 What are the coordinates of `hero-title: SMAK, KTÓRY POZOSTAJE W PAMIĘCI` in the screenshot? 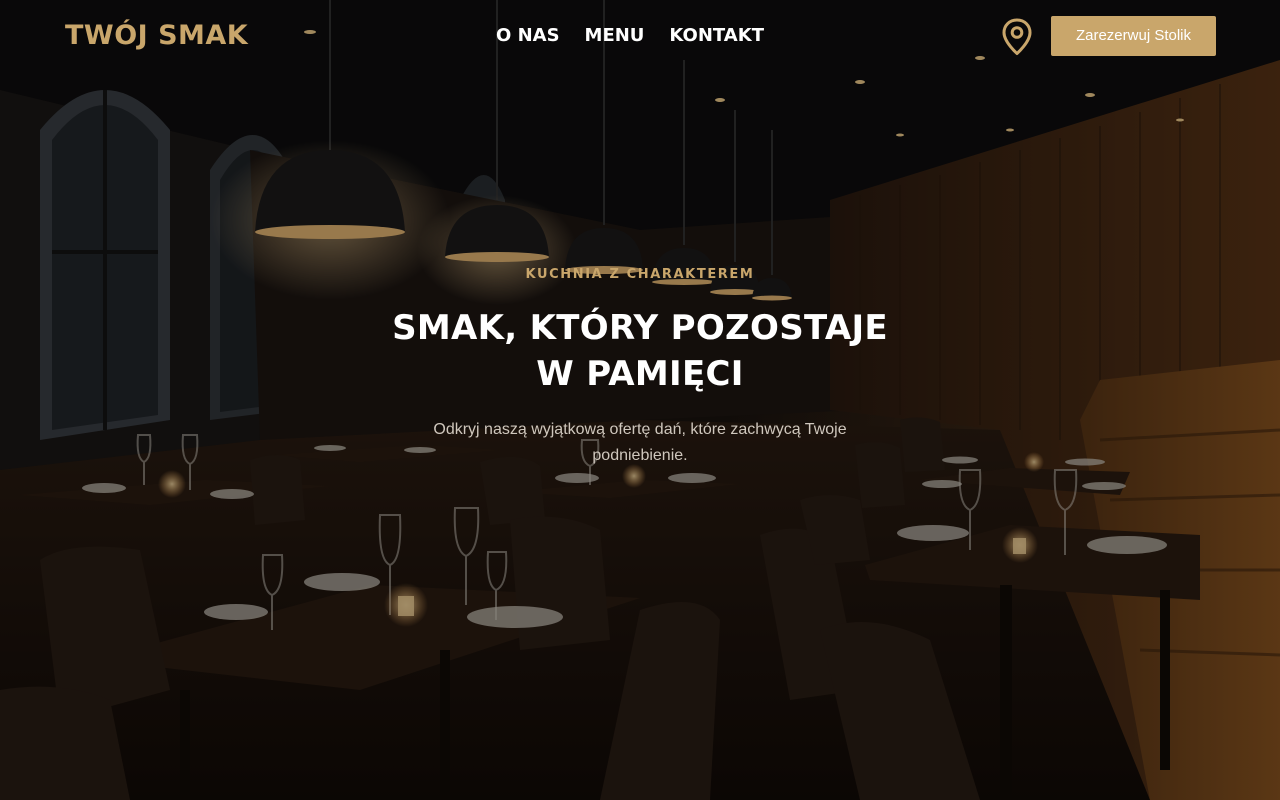 It's located at (640, 351).